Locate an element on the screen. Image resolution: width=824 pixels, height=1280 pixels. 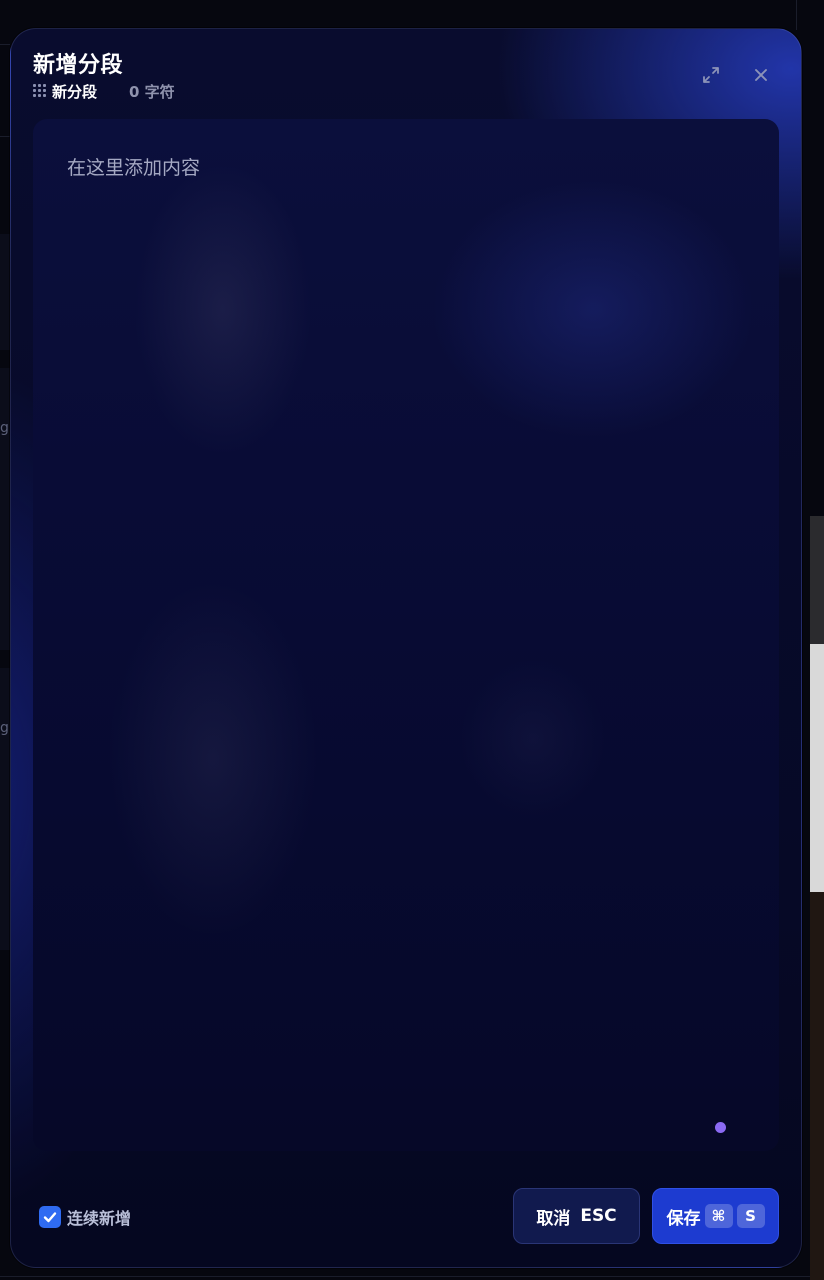
close-icon is located at coordinates (761, 75).